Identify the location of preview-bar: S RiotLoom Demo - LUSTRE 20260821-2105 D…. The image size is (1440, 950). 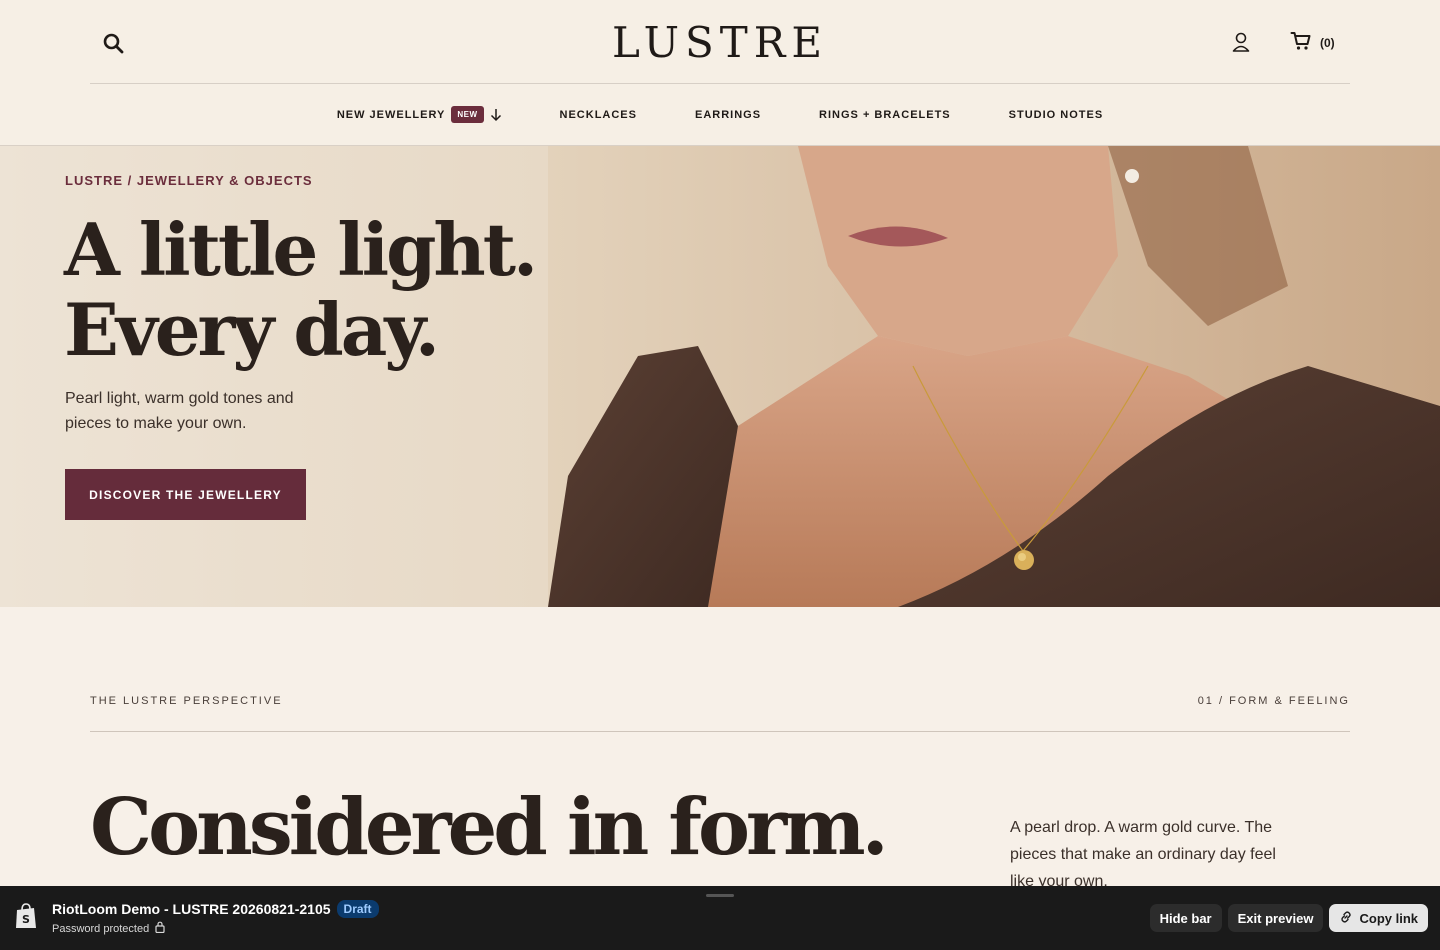
(720, 918).